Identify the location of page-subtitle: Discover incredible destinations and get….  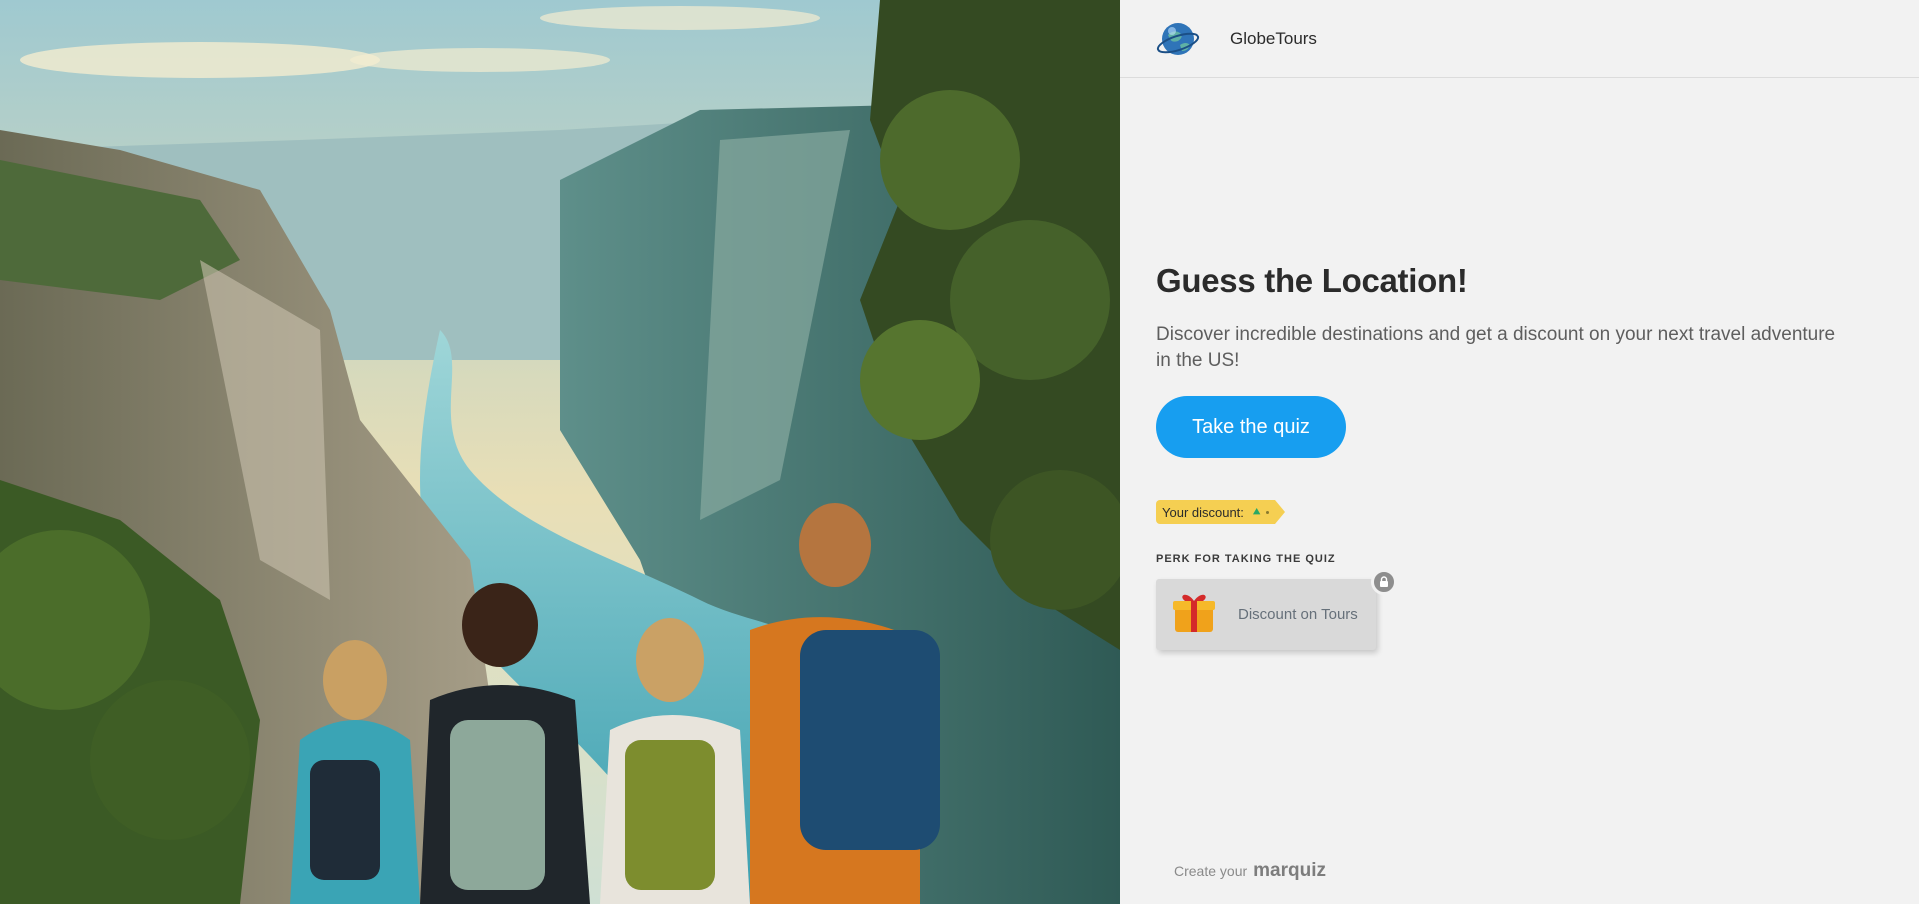
(1496, 347).